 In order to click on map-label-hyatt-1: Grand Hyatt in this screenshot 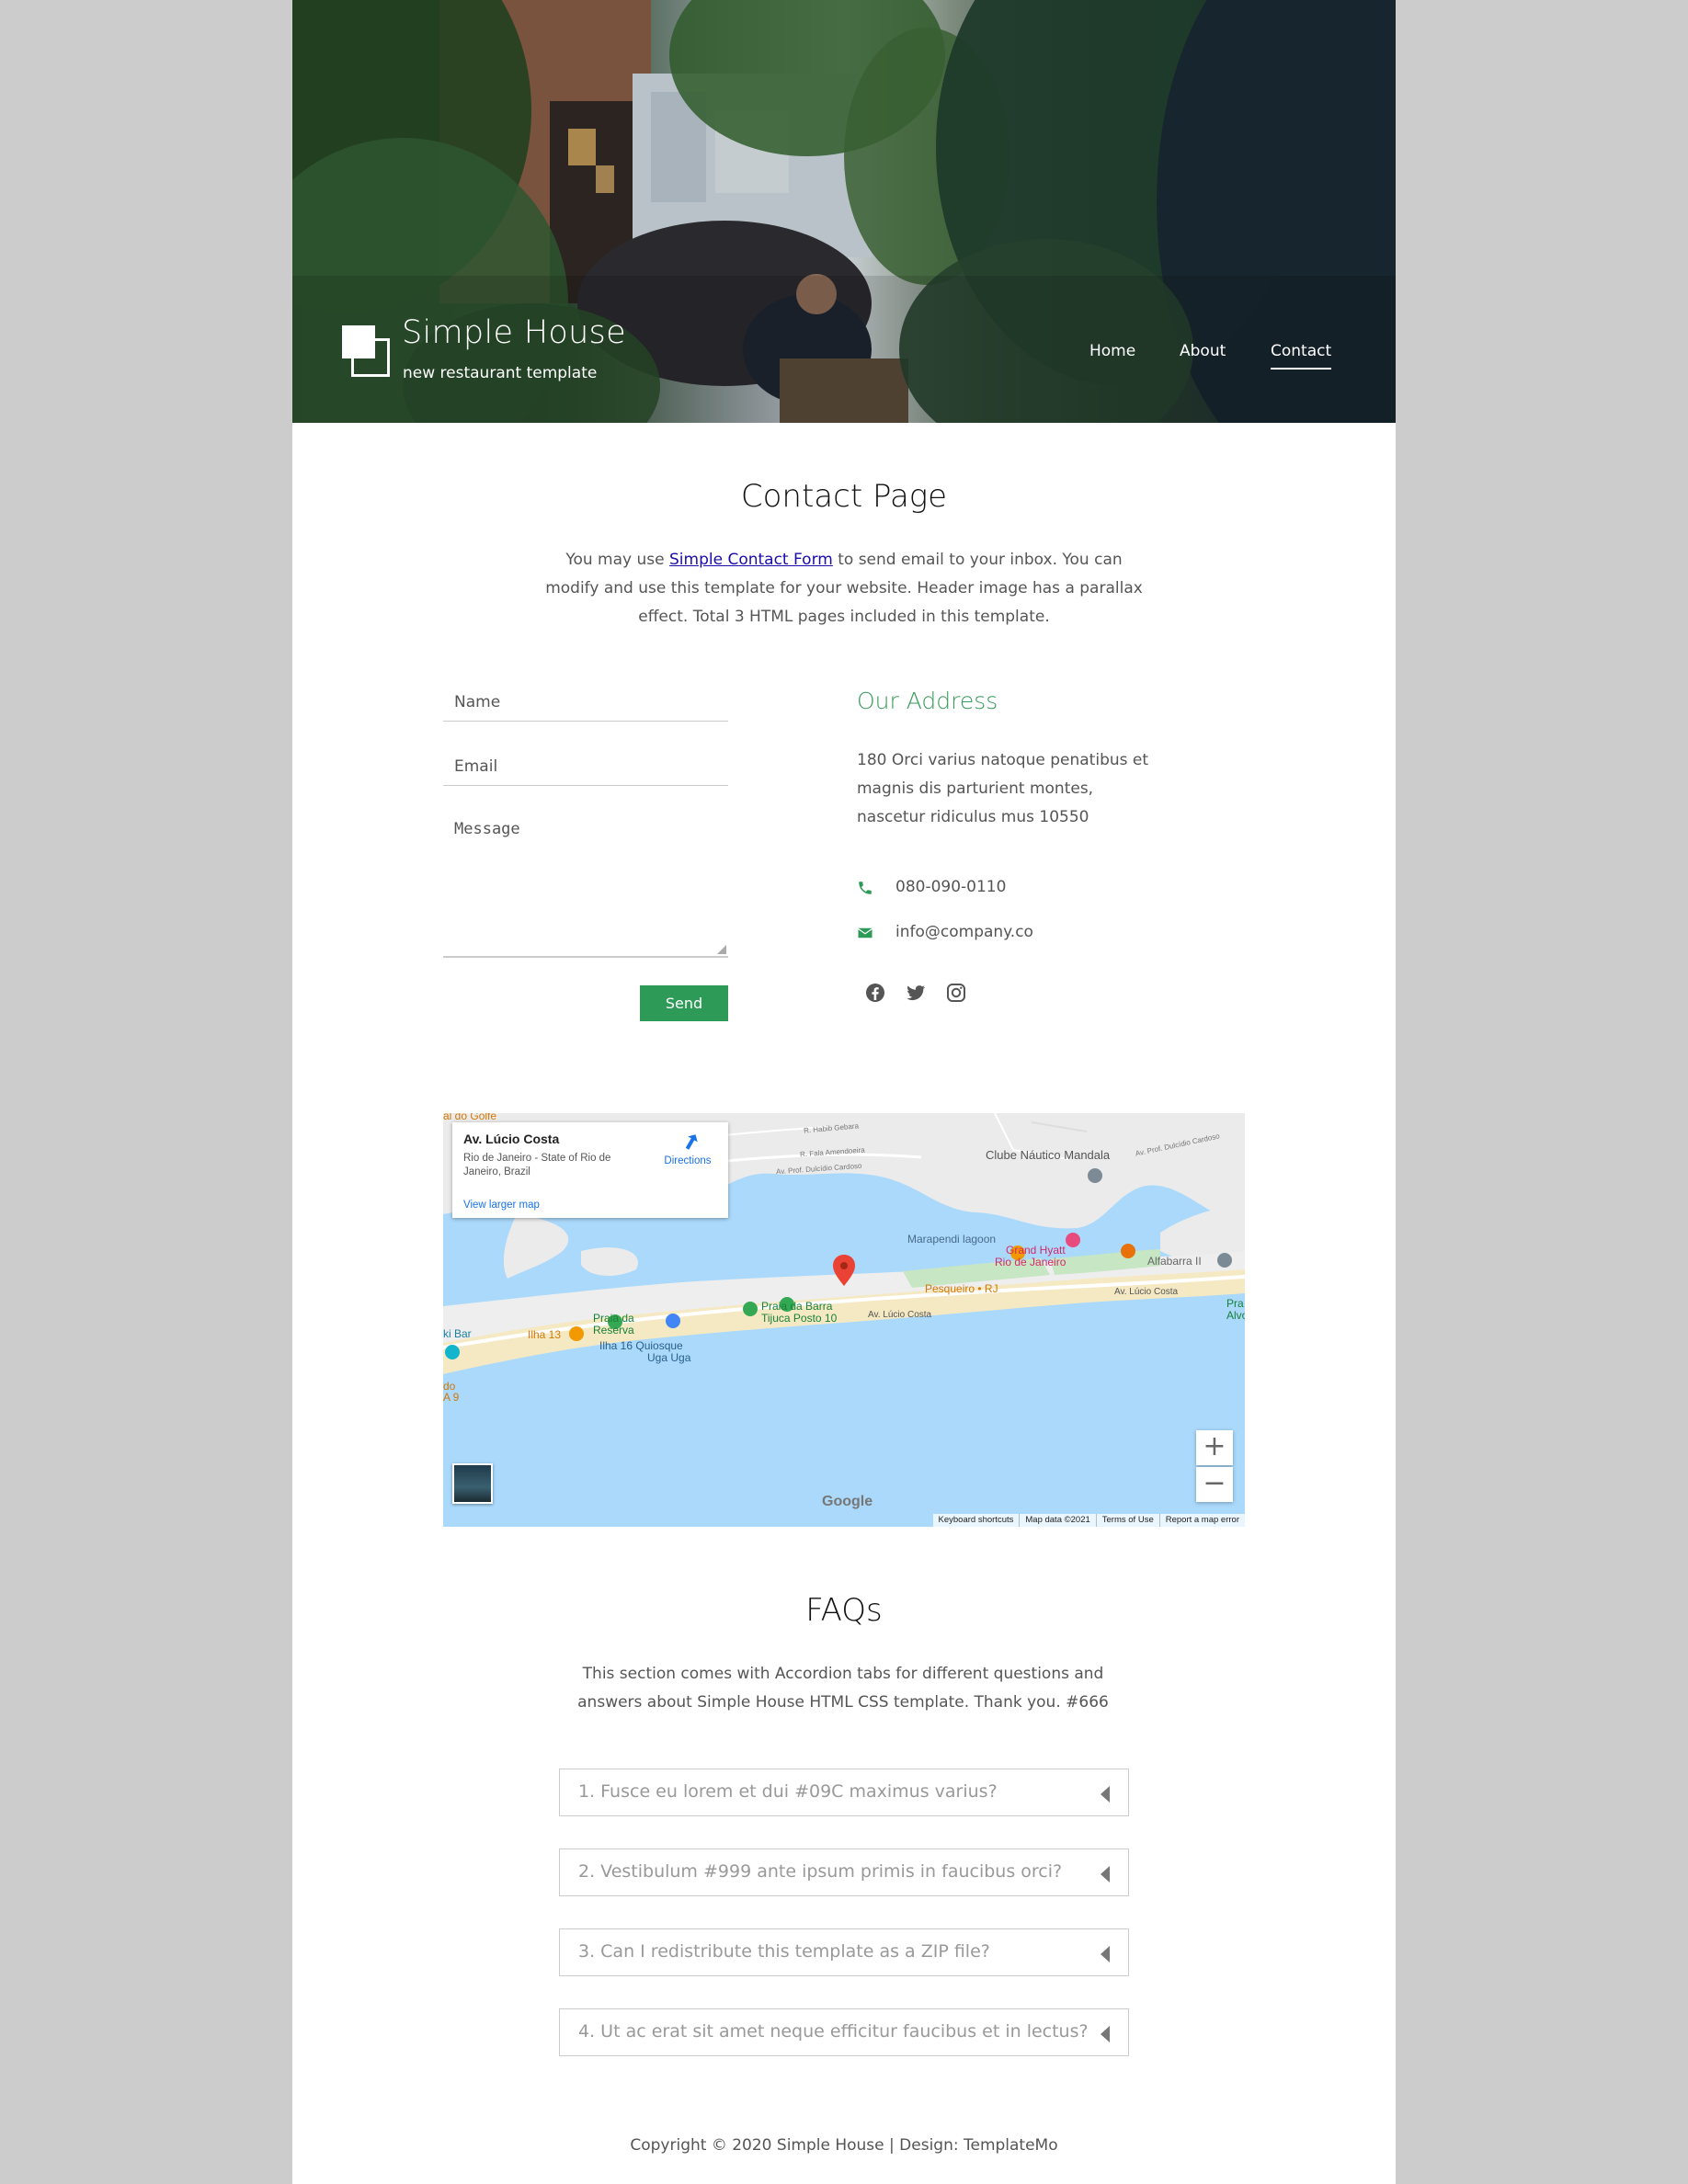, I will do `click(1036, 1250)`.